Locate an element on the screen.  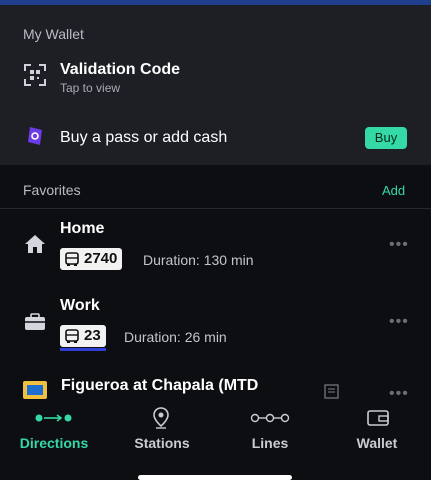
my-wallet-label: My Wallet is located at coordinates (53, 34).